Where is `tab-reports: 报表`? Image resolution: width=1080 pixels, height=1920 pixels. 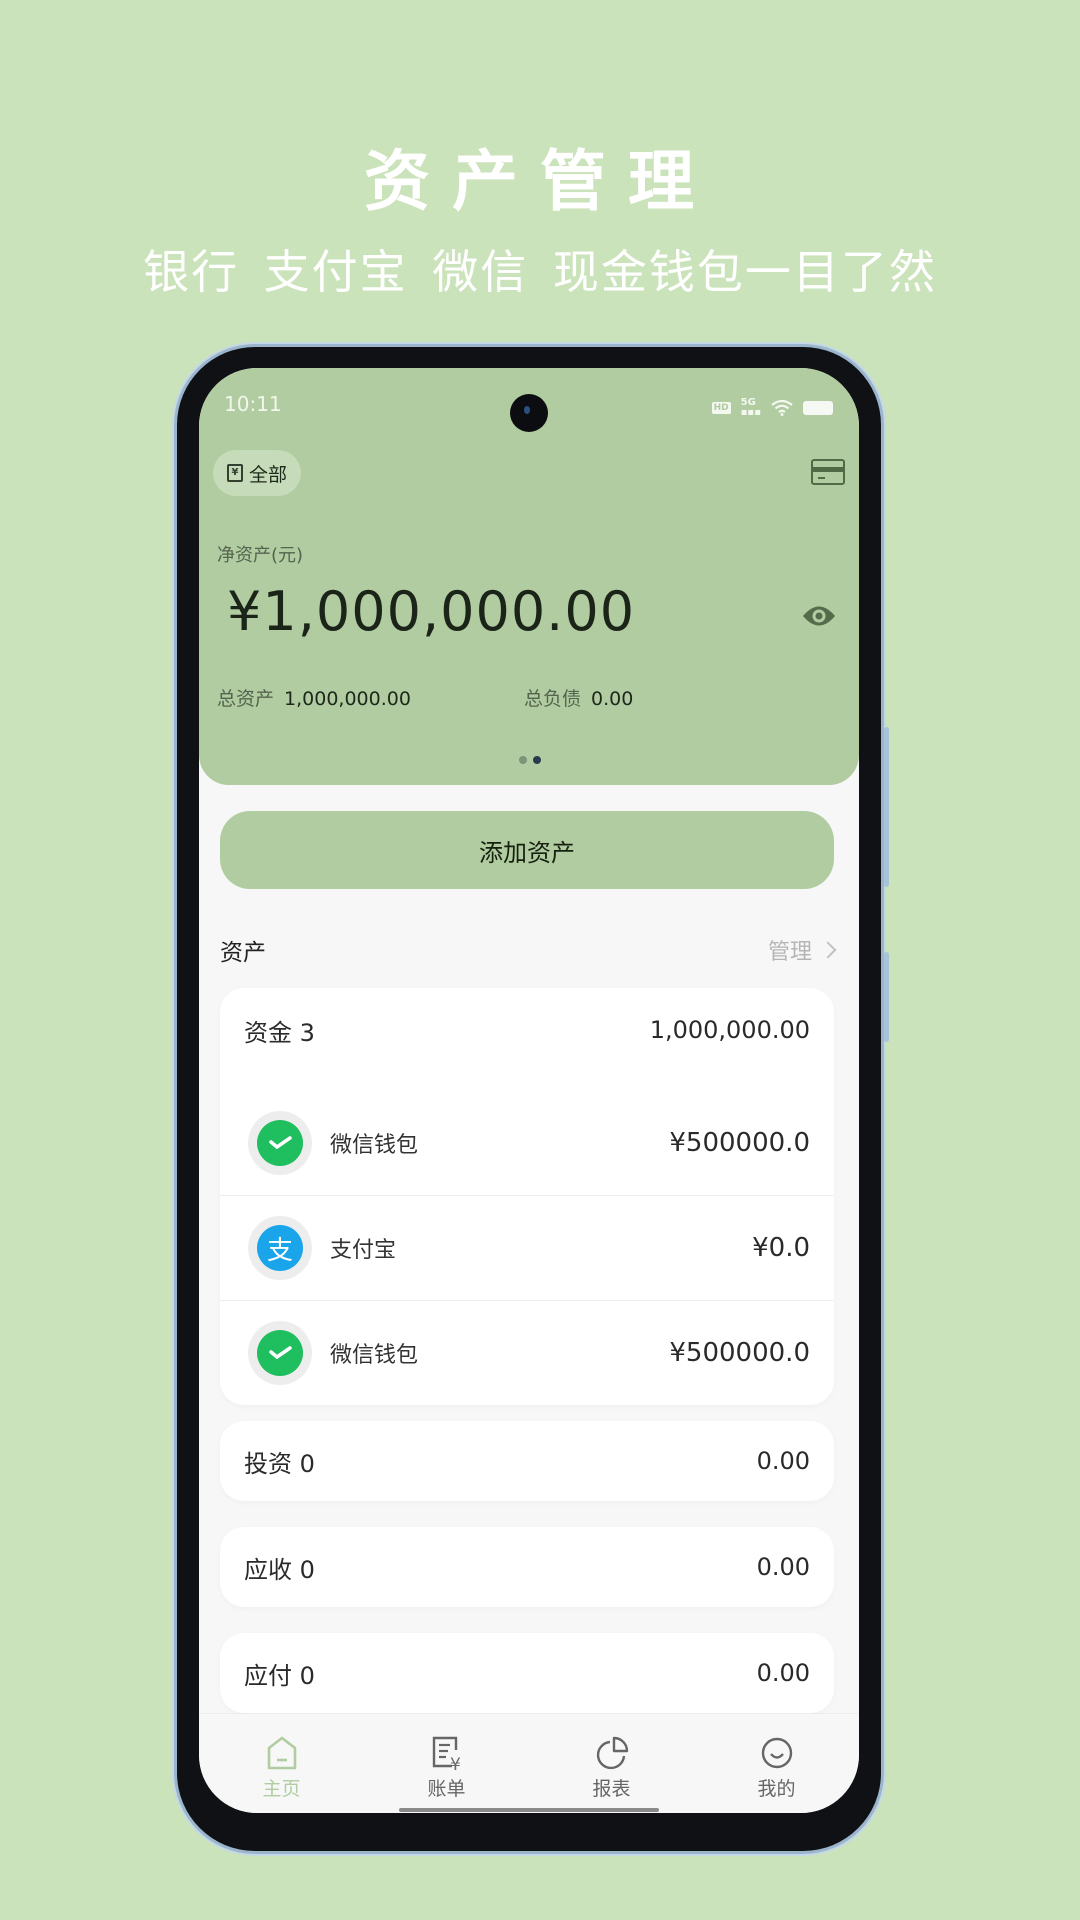 tab-reports: 报表 is located at coordinates (611, 1763).